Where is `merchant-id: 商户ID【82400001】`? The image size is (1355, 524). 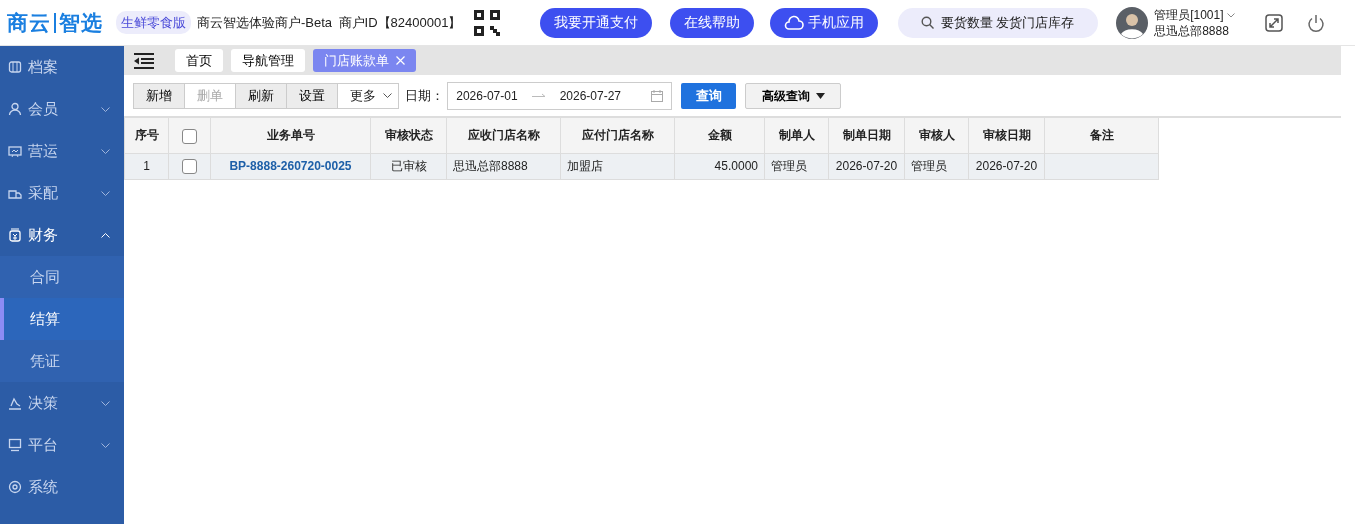
merchant-id: 商户ID【82400001】 is located at coordinates (400, 22).